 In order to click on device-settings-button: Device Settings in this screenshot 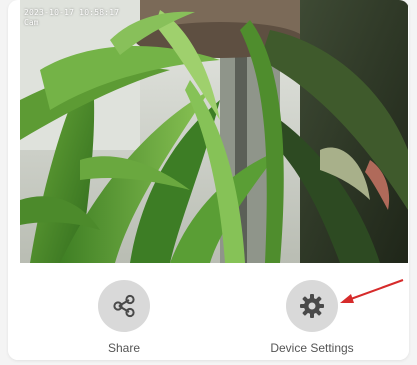, I will do `click(312, 317)`.